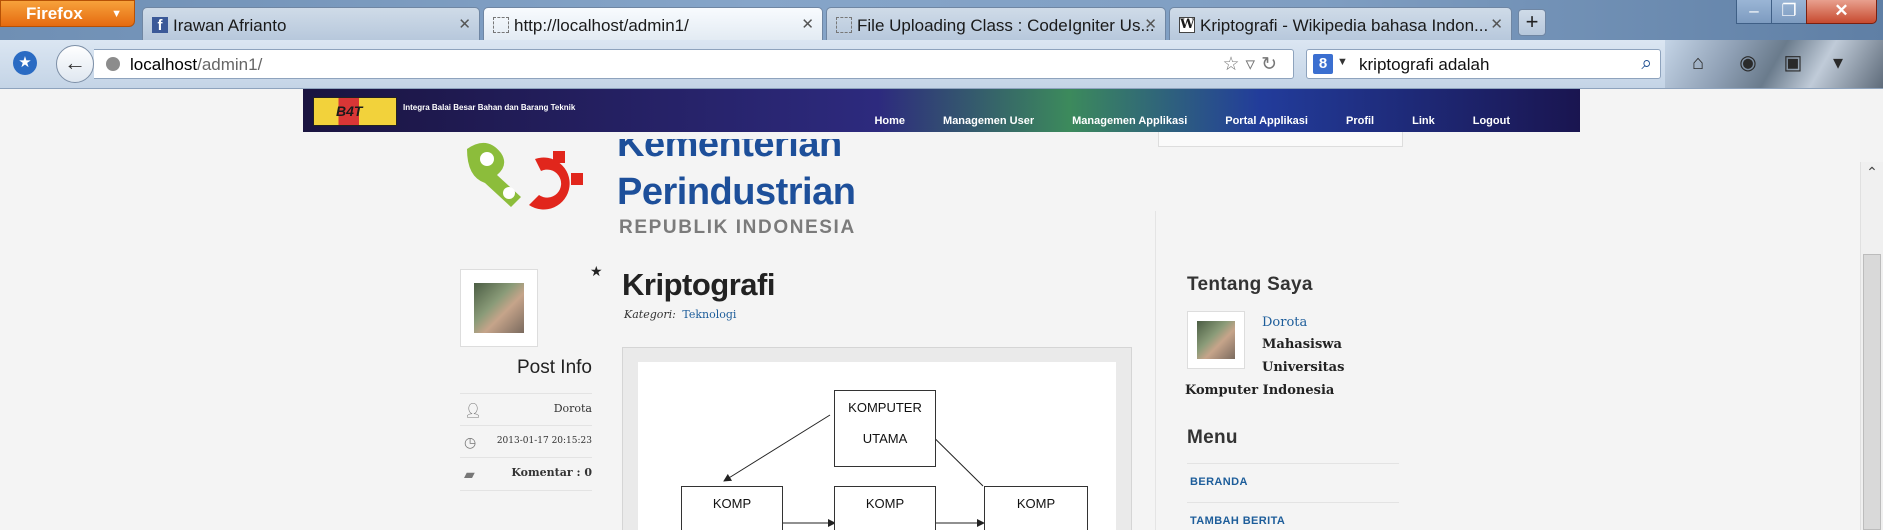  Describe the element at coordinates (1284, 322) in the screenshot. I see `about-name-link: Dorota` at that location.